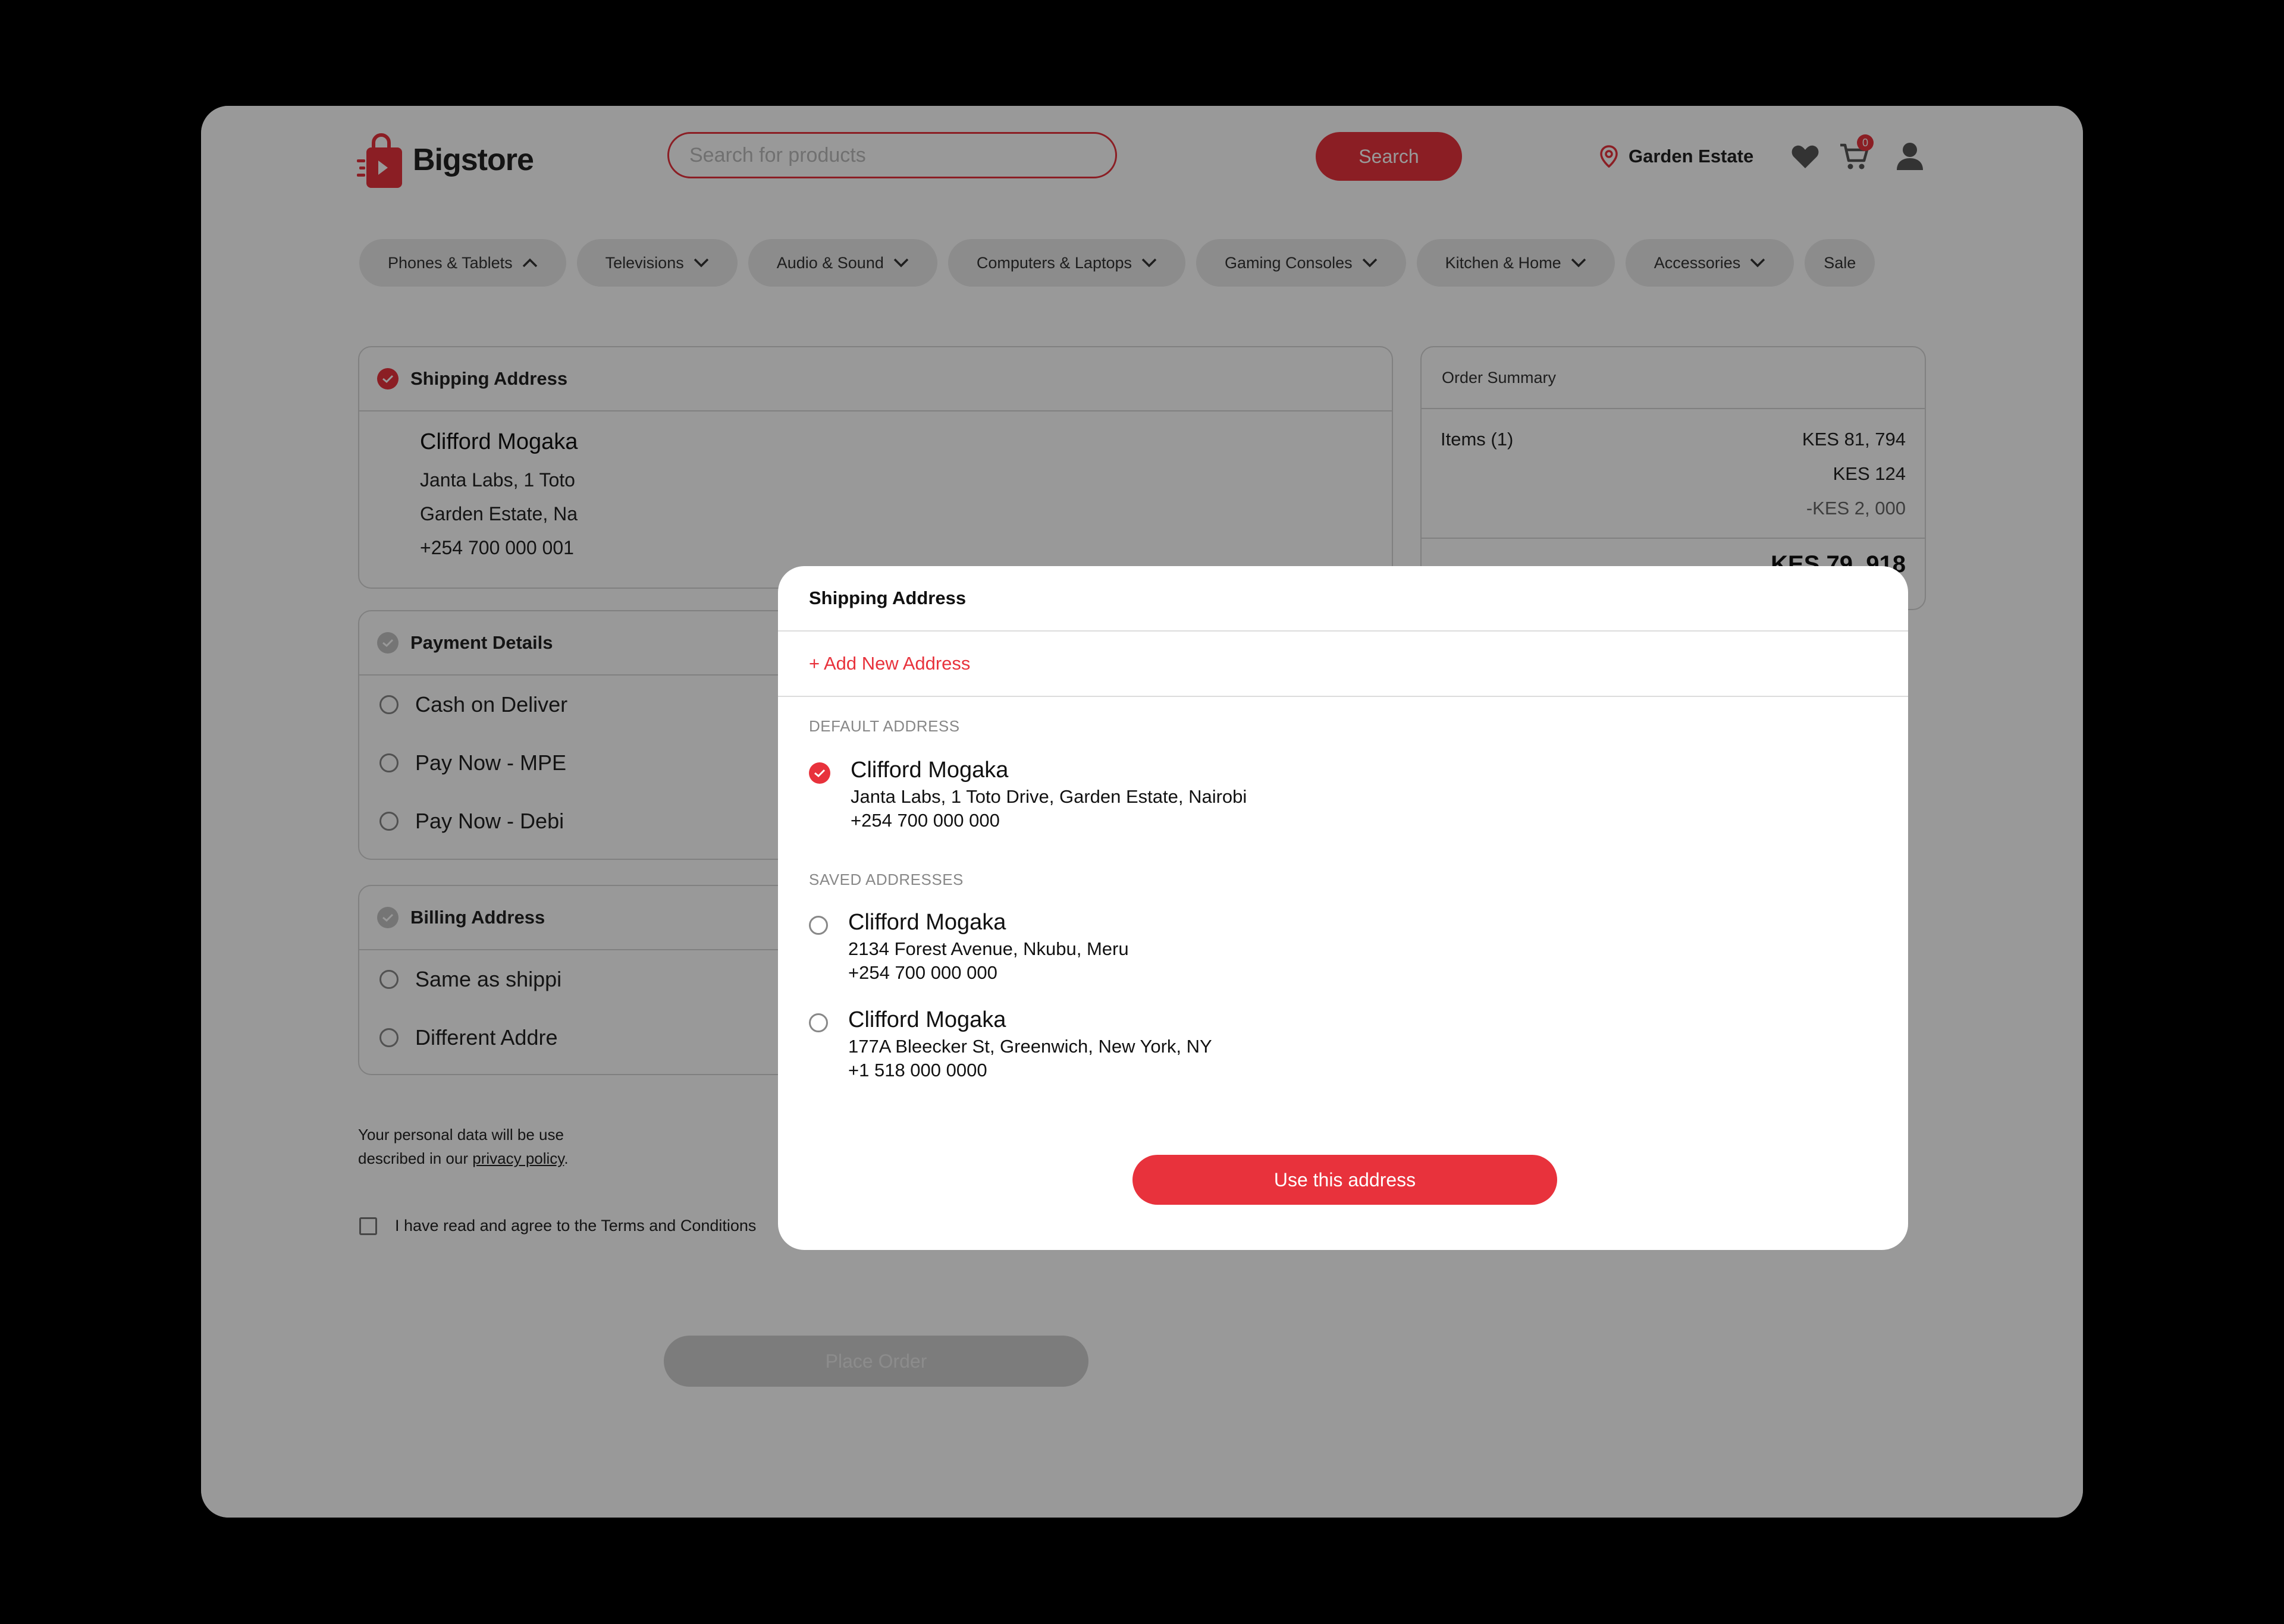 The height and width of the screenshot is (1624, 2284). Describe the element at coordinates (887, 880) in the screenshot. I see `saved-addresses-heading: SAVED ADDRESSES` at that location.